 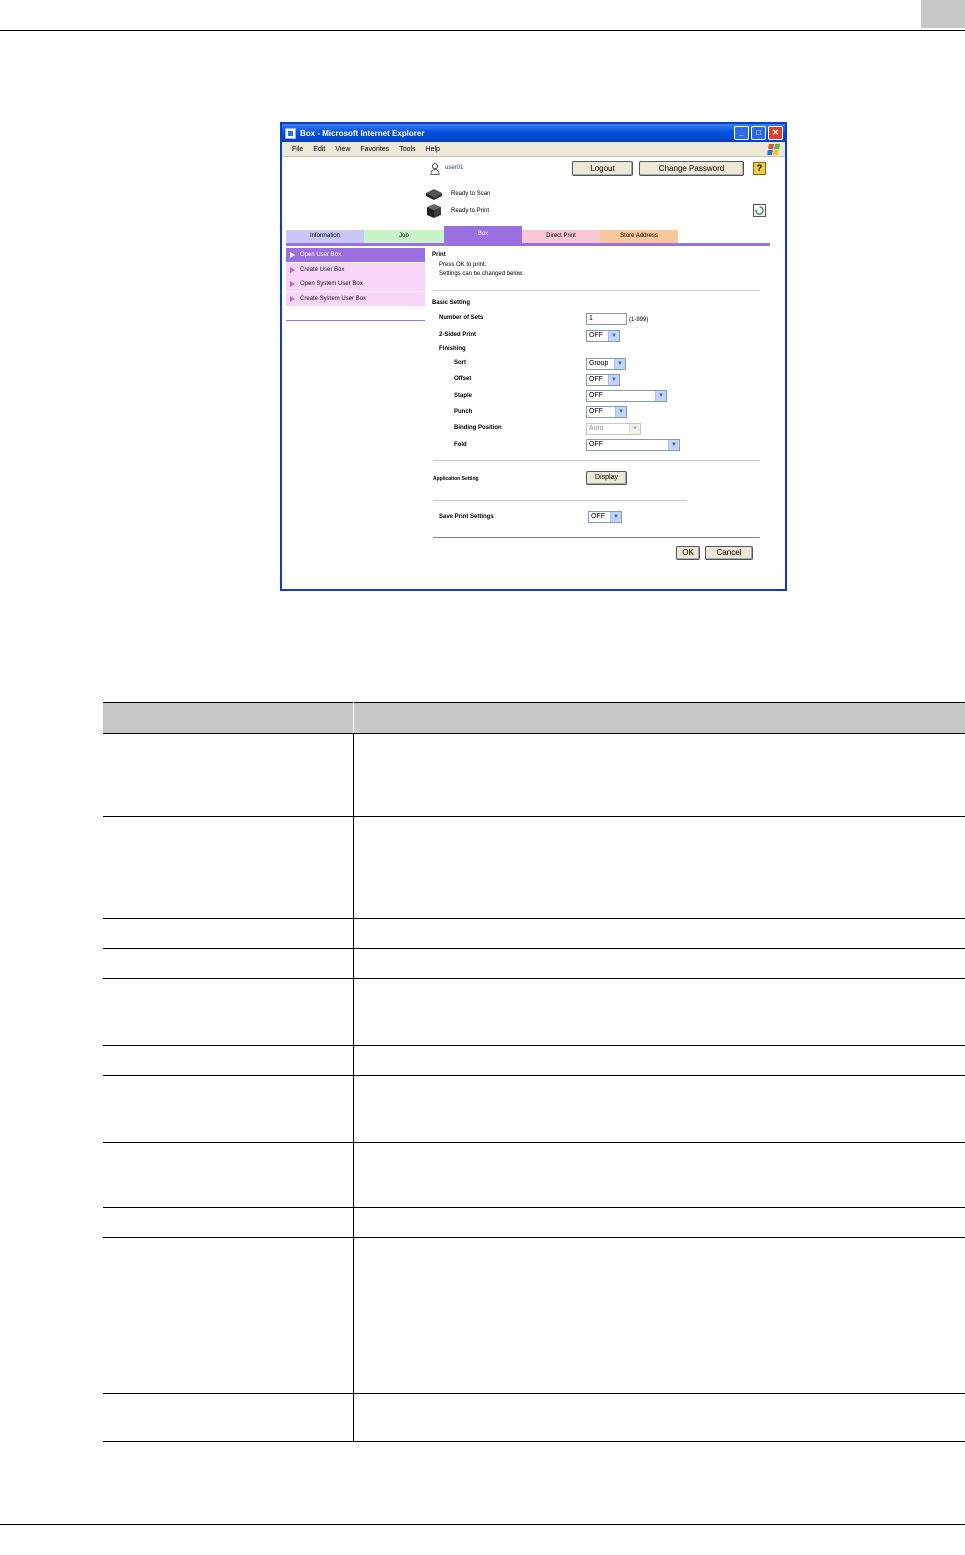 What do you see at coordinates (481, 274) in the screenshot?
I see `settings-message: Settings can be changed below.` at bounding box center [481, 274].